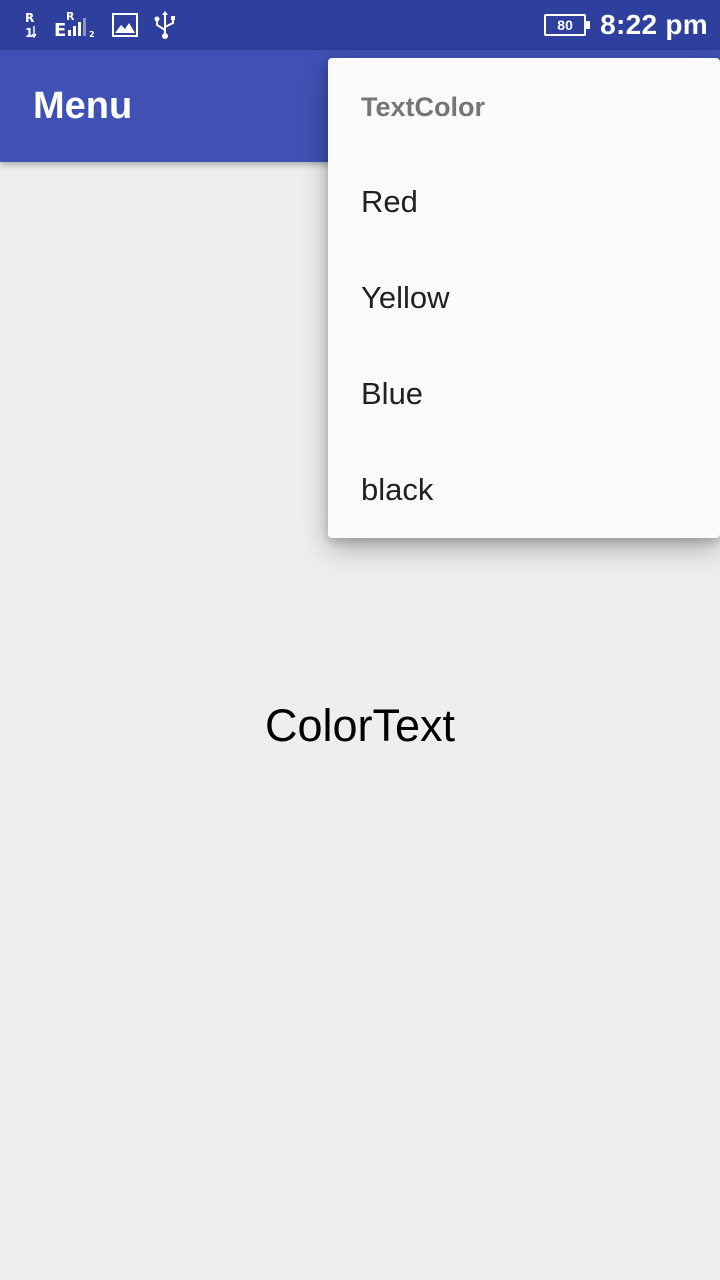  Describe the element at coordinates (360, 725) in the screenshot. I see `color-text-label: ColorText` at that location.